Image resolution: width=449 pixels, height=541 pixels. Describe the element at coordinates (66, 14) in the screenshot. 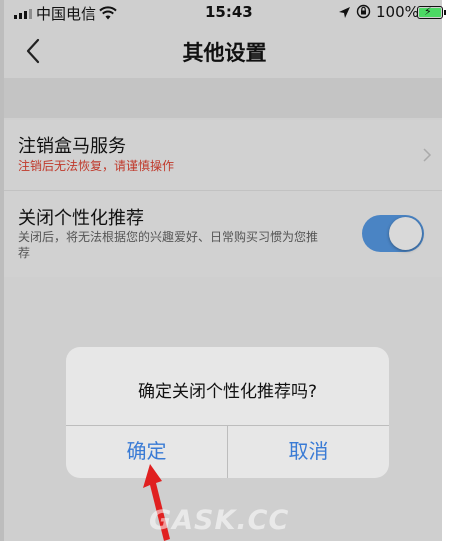

I see `carrier-label: 中国电信` at that location.